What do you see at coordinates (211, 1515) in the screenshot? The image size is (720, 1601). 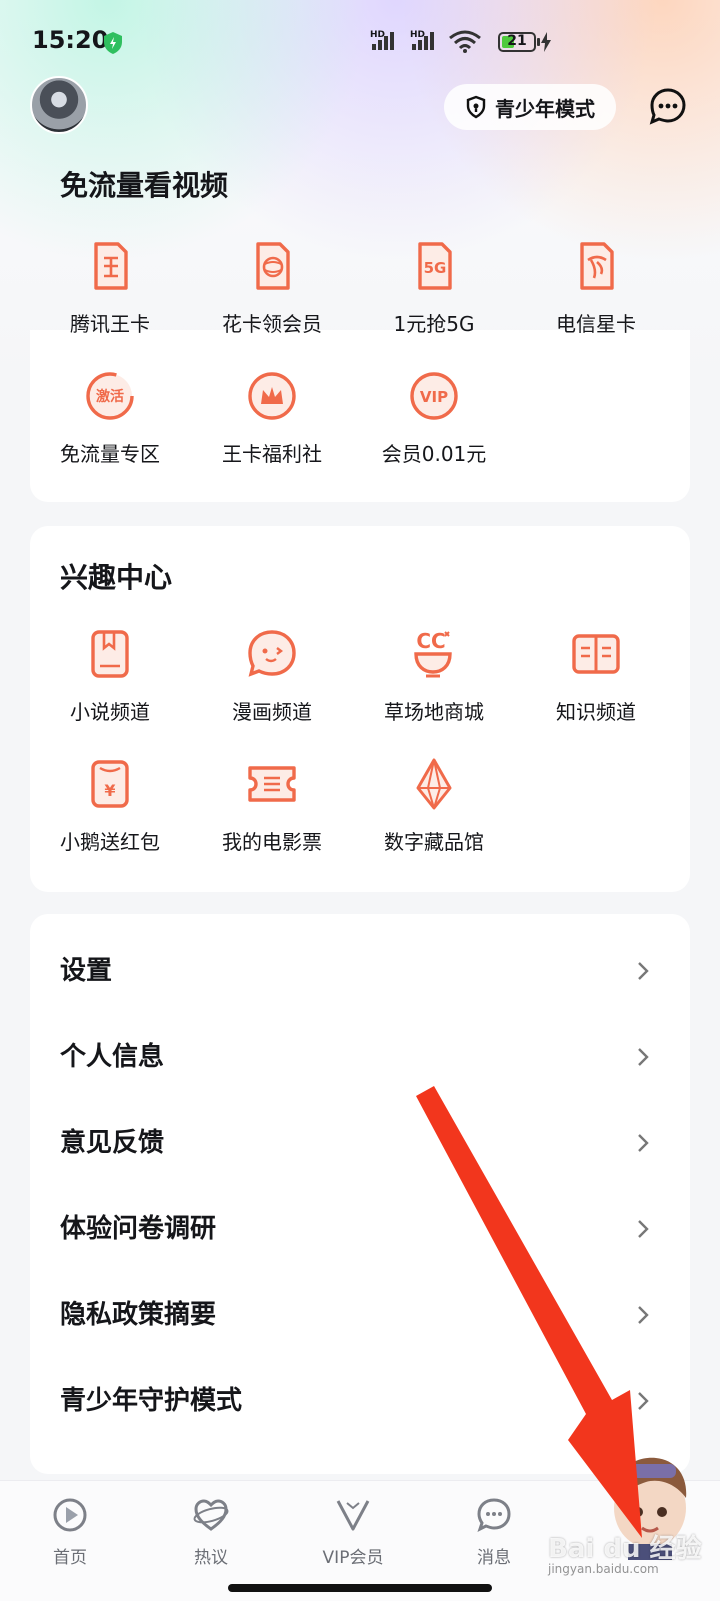 I see `hot-topic-icon` at bounding box center [211, 1515].